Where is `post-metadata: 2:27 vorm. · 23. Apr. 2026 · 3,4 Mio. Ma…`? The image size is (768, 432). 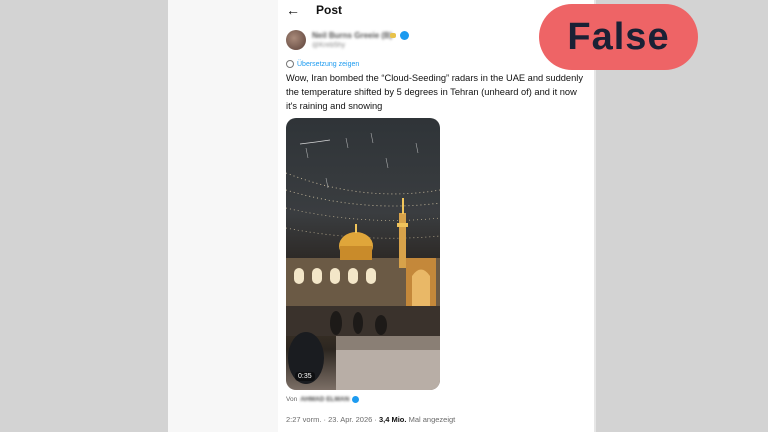 post-metadata: 2:27 vorm. · 23. Apr. 2026 · 3,4 Mio. Ma… is located at coordinates (370, 419).